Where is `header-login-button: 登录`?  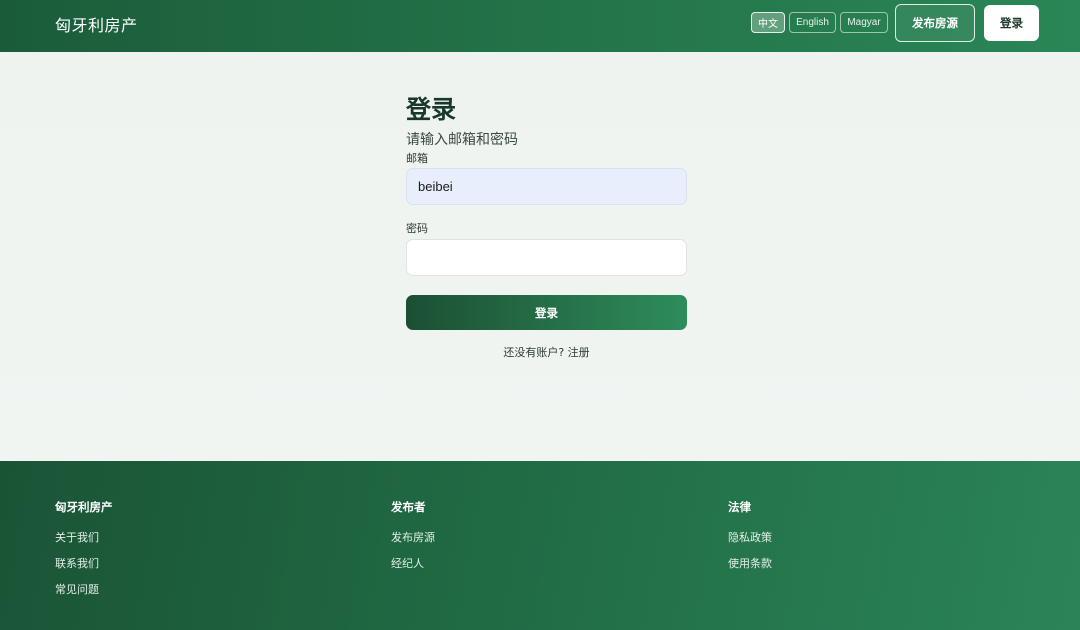
header-login-button: 登录 is located at coordinates (1011, 23).